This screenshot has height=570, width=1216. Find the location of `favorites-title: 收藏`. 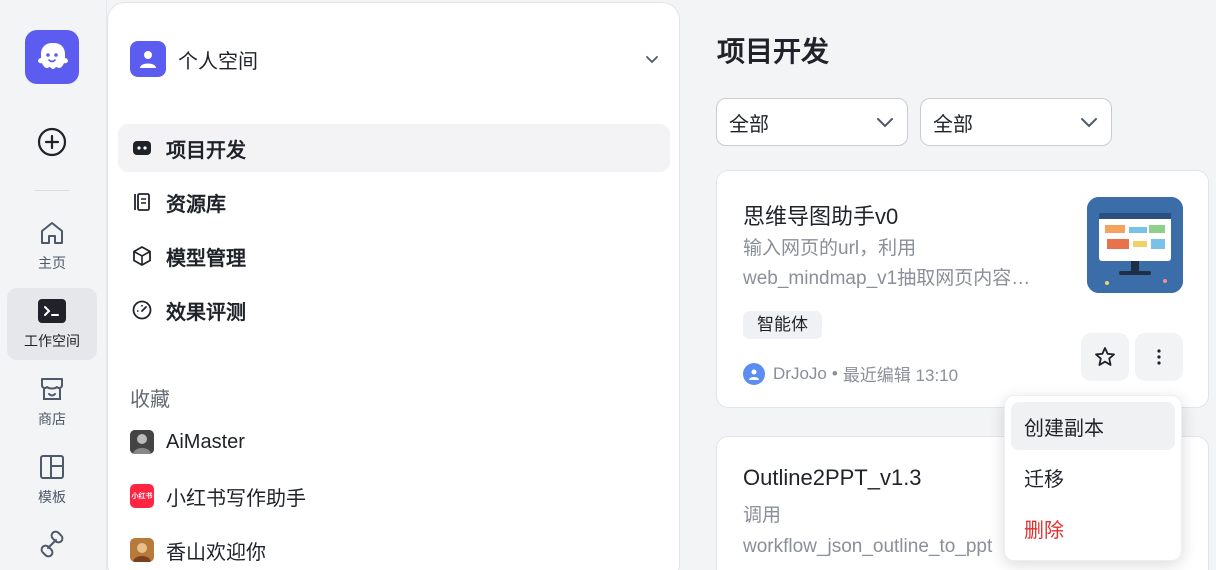

favorites-title: 收藏 is located at coordinates (150, 400).